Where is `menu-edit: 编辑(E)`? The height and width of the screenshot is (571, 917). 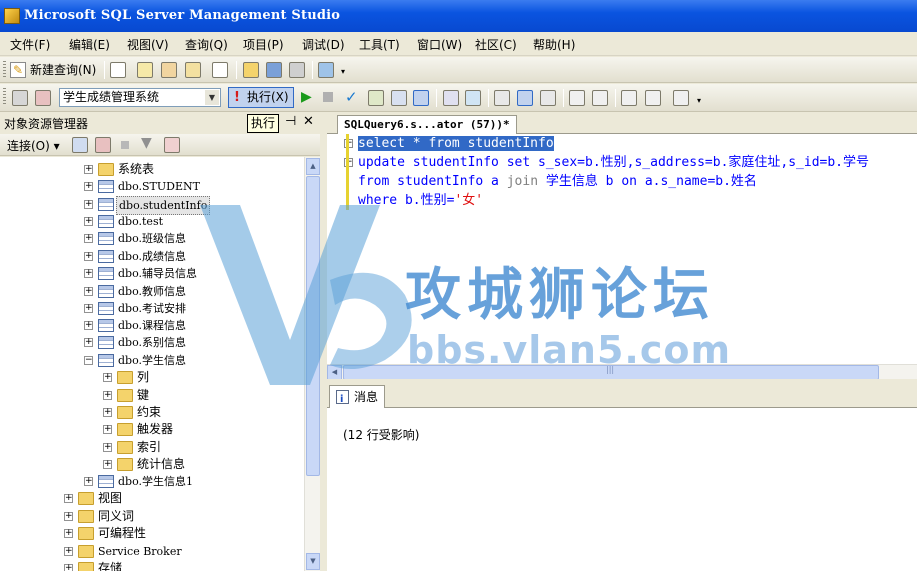 menu-edit: 编辑(E) is located at coordinates (89, 44).